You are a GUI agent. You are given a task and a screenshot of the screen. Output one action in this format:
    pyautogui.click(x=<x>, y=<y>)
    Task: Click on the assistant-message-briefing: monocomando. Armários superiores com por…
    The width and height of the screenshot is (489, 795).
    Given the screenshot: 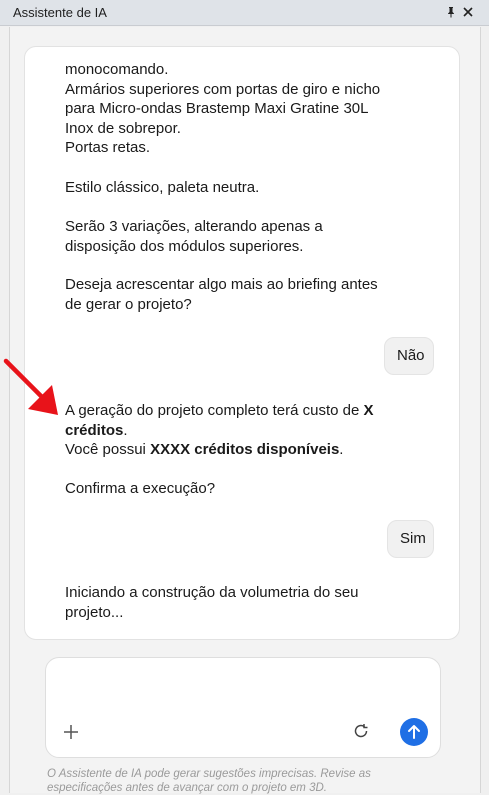 What is the action you would take?
    pyautogui.click(x=223, y=108)
    